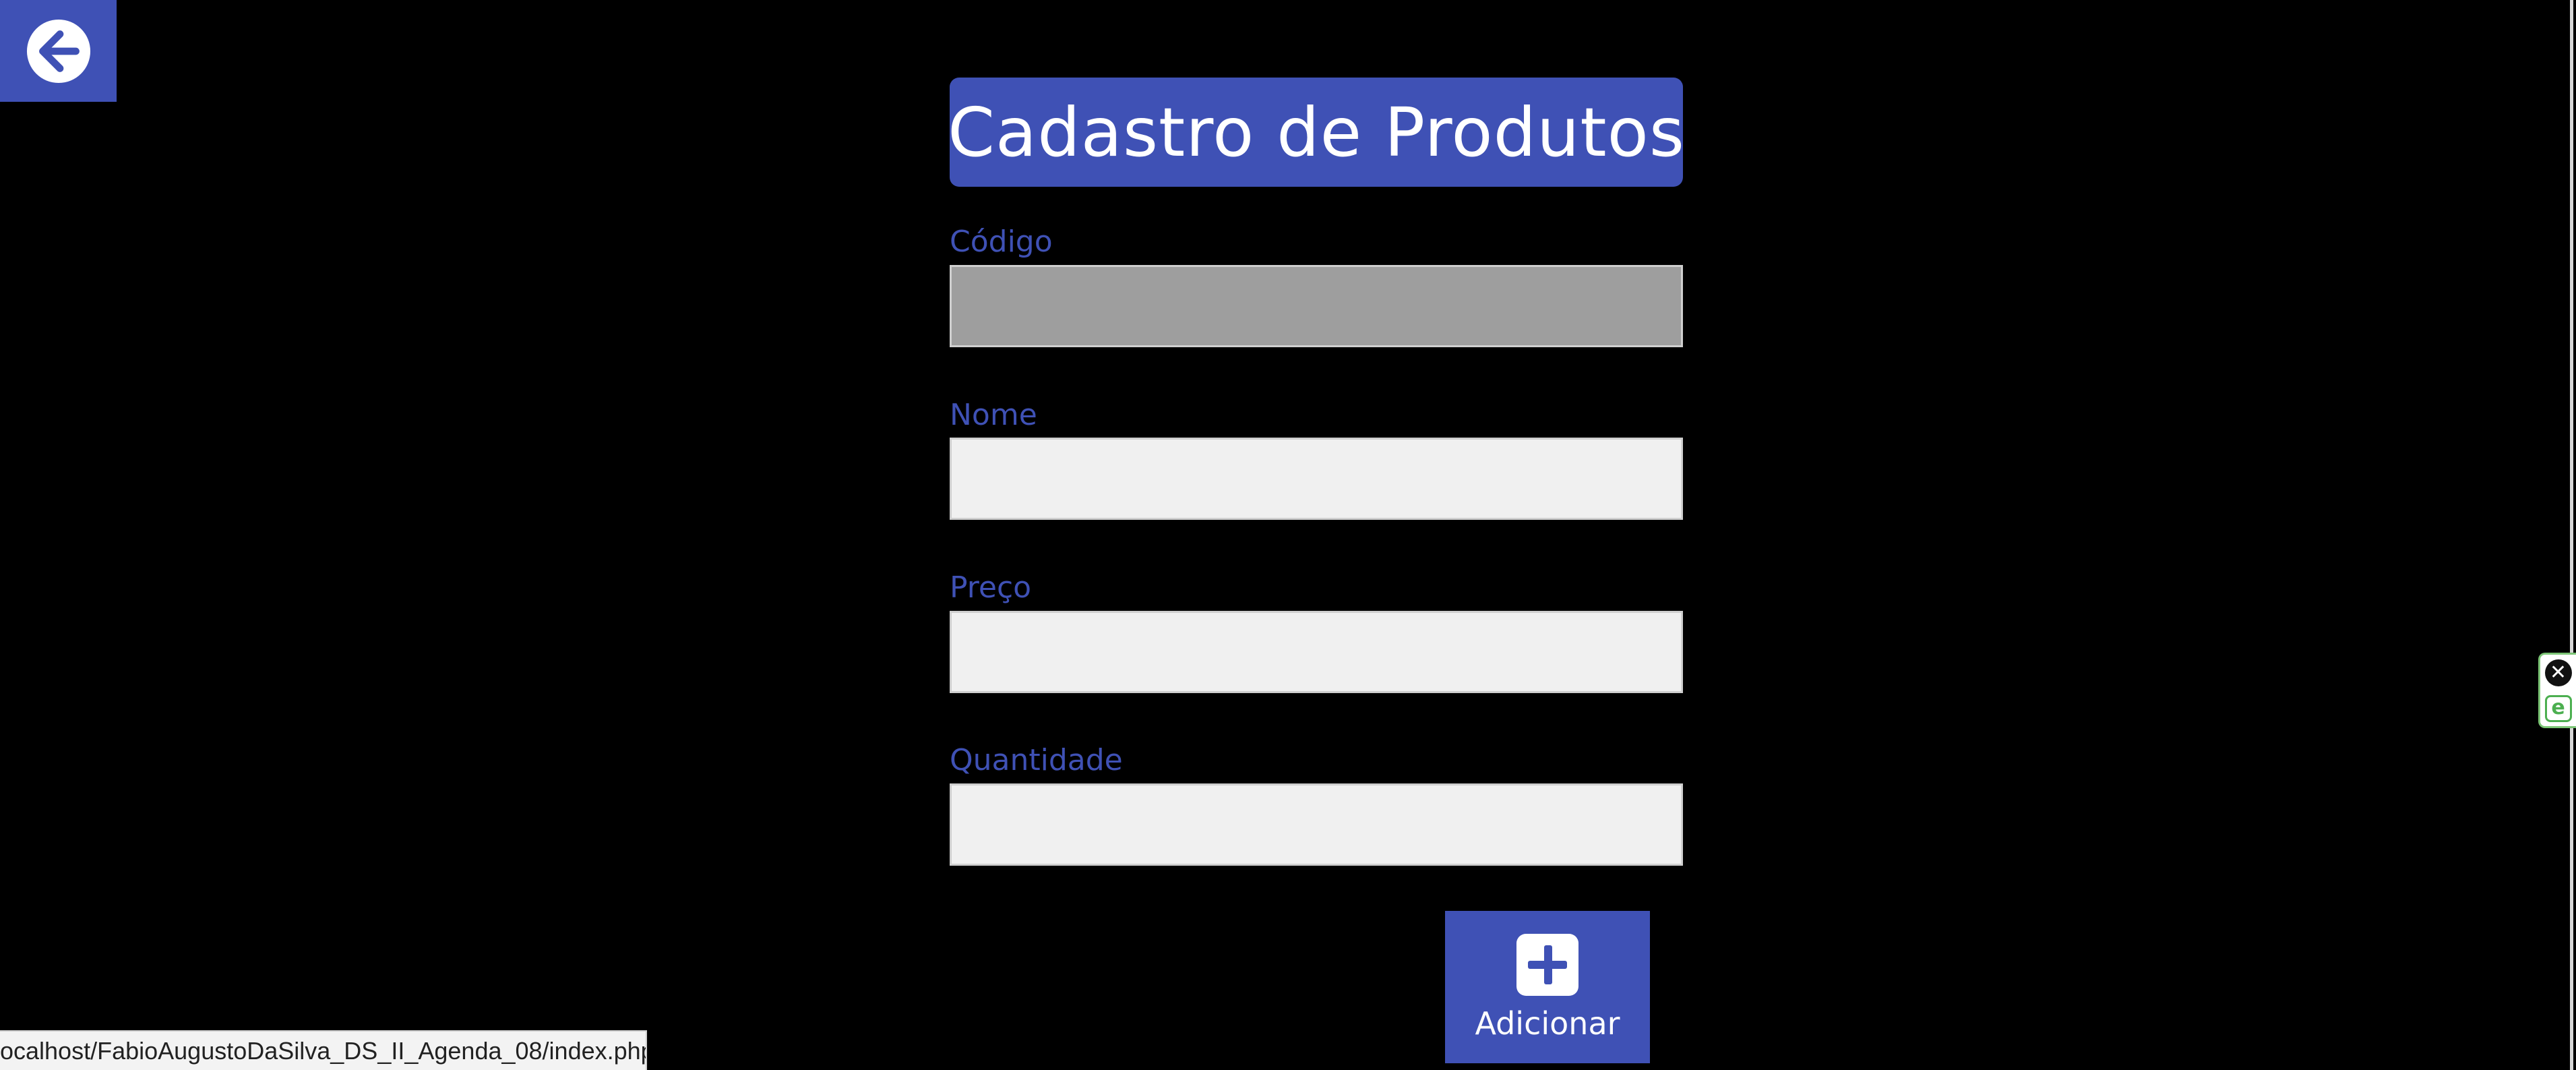 Image resolution: width=2576 pixels, height=1070 pixels. I want to click on page-title: Cadastro de Produtos, so click(1316, 132).